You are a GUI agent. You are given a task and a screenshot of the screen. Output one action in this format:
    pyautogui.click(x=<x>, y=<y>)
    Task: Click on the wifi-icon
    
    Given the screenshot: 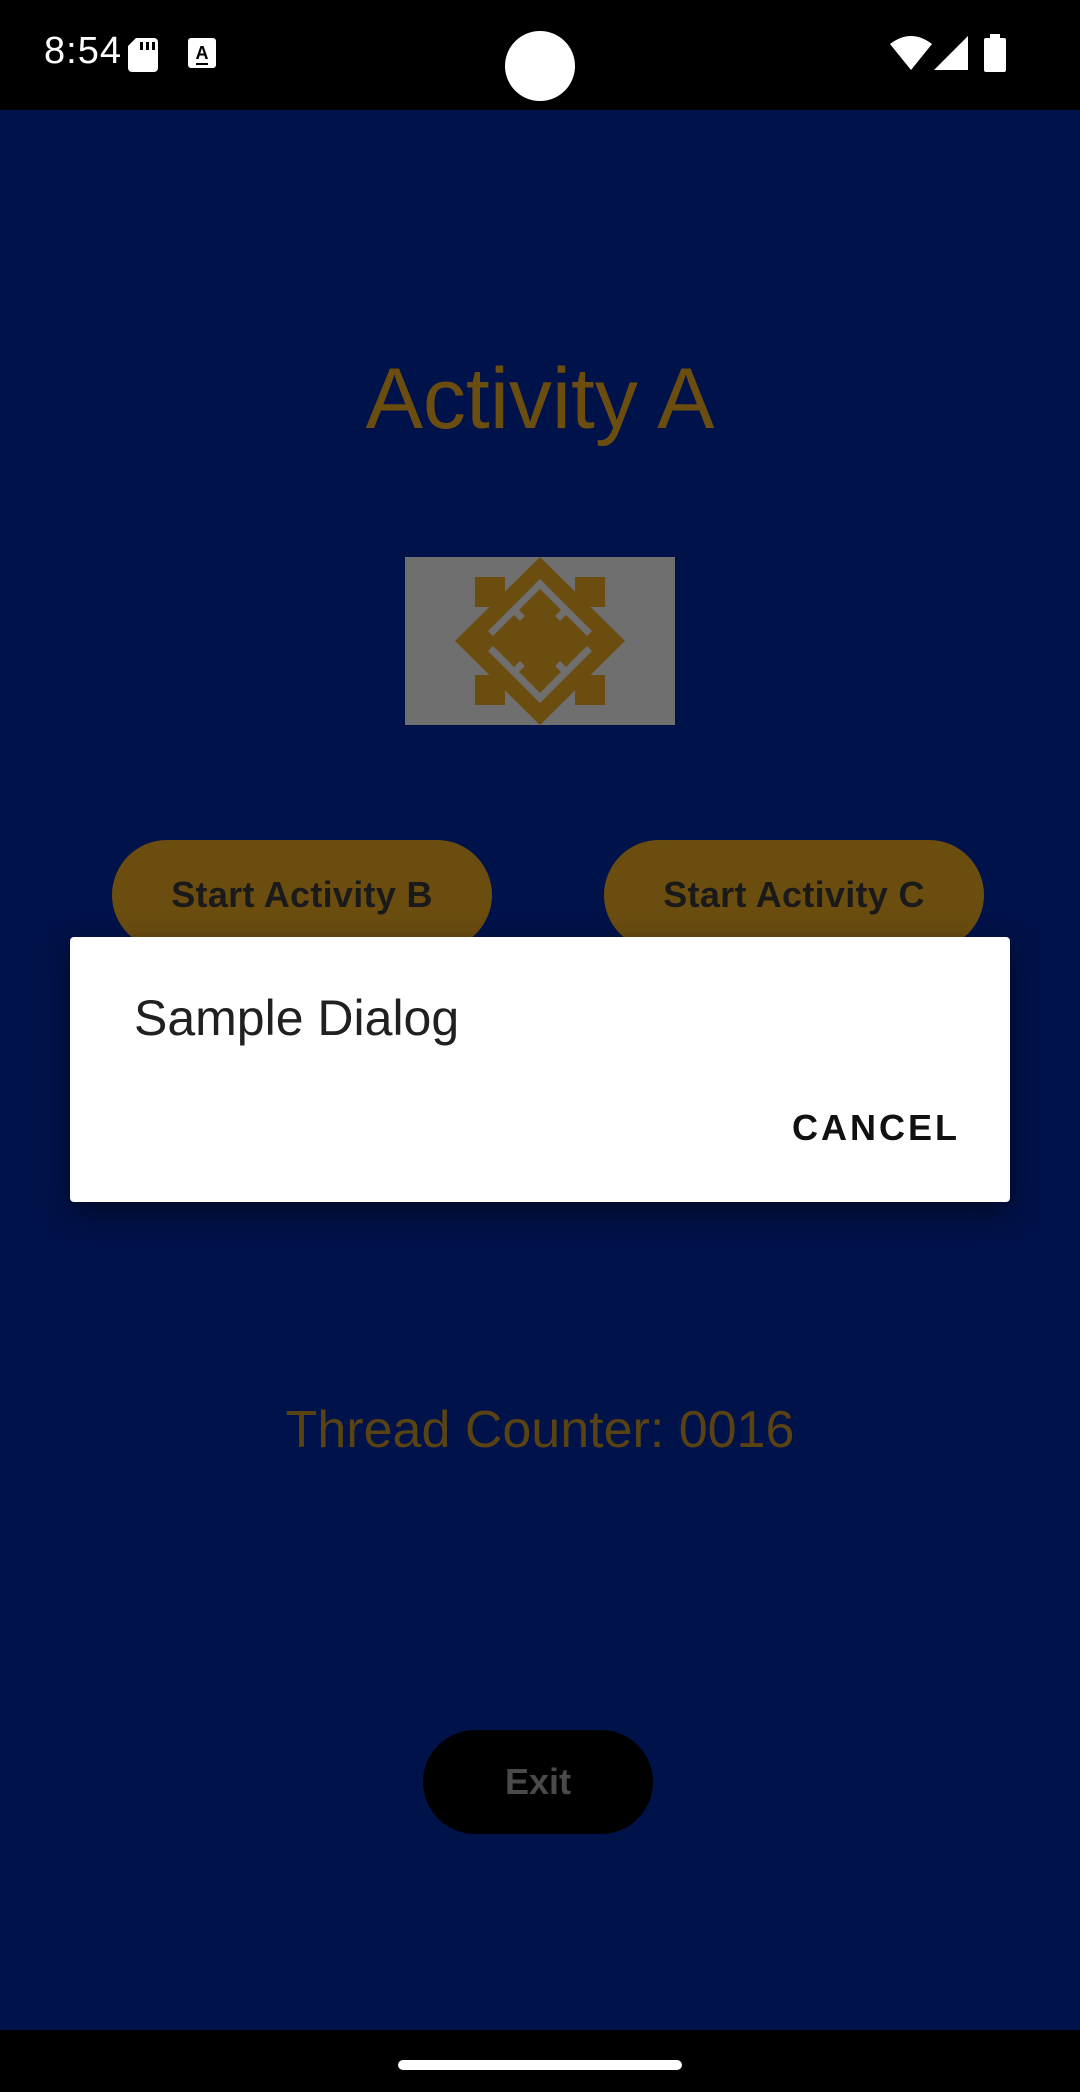 What is the action you would take?
    pyautogui.click(x=911, y=55)
    